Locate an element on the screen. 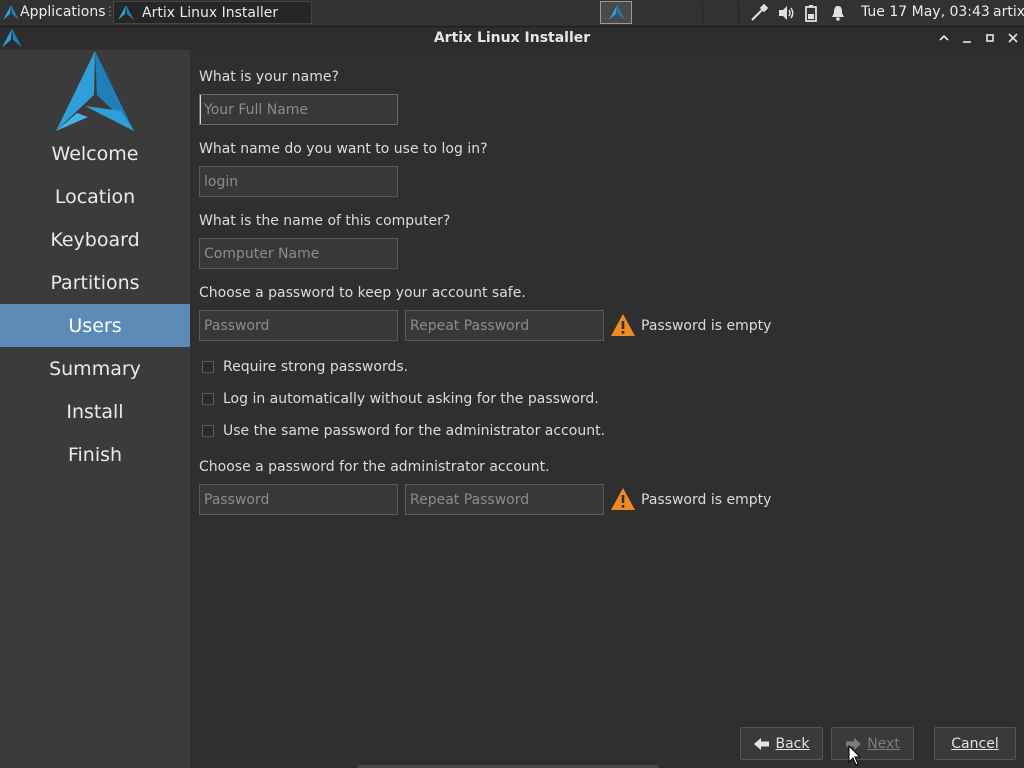 This screenshot has width=1024, height=768. workspace-switcher is located at coordinates (616, 12).